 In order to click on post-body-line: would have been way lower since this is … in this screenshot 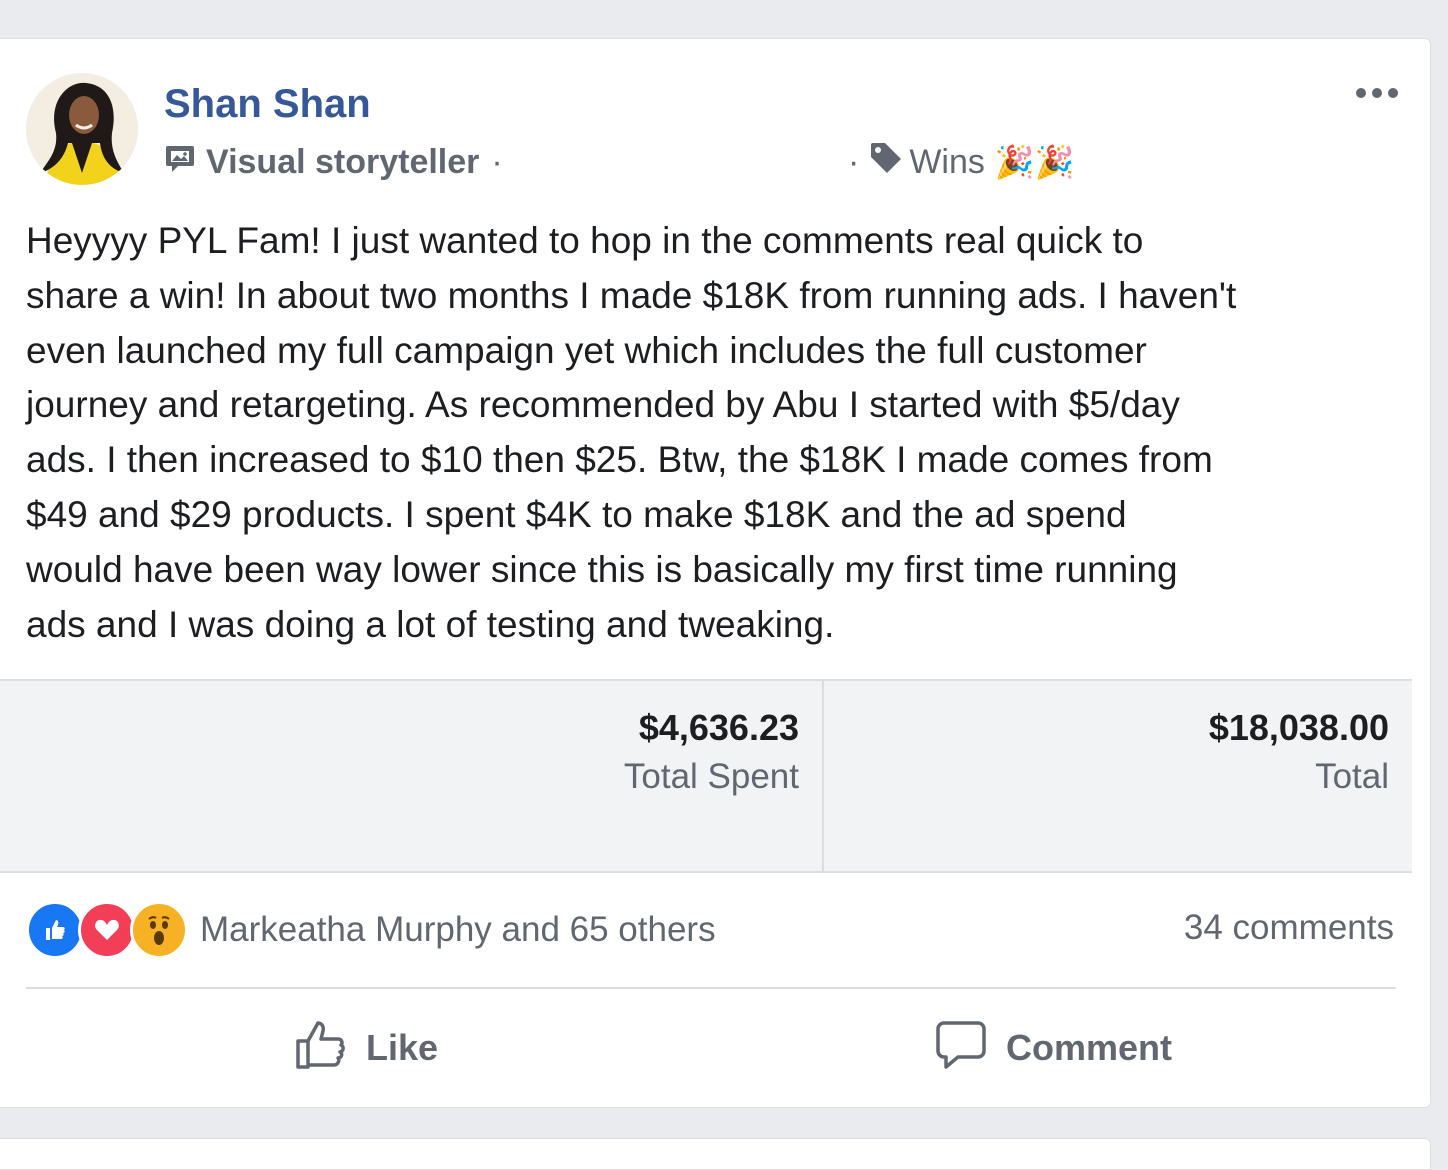, I will do `click(602, 569)`.